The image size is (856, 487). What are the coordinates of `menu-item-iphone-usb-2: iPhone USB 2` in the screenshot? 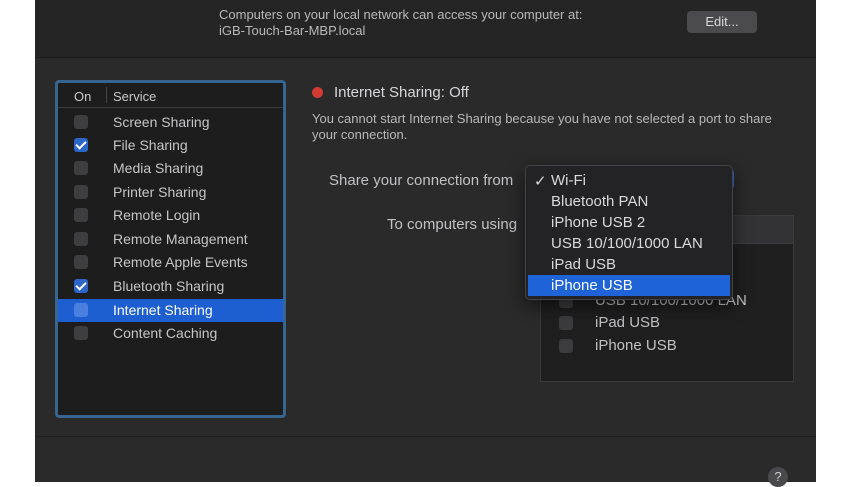 It's located at (629, 222).